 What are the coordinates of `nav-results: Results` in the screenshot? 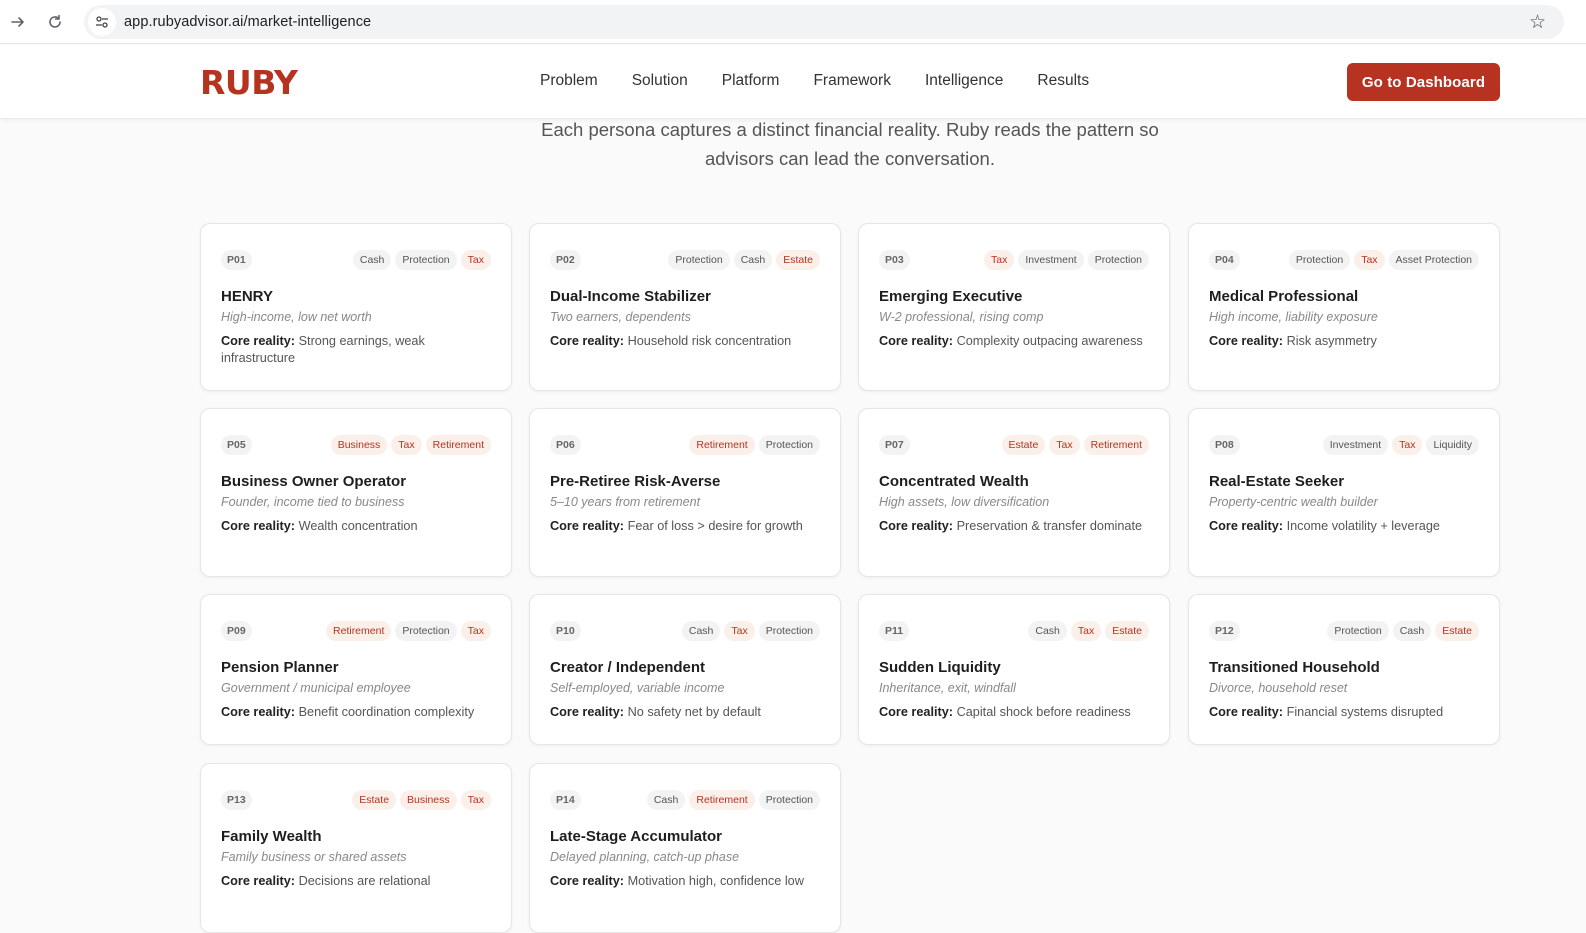 It's located at (1063, 81).